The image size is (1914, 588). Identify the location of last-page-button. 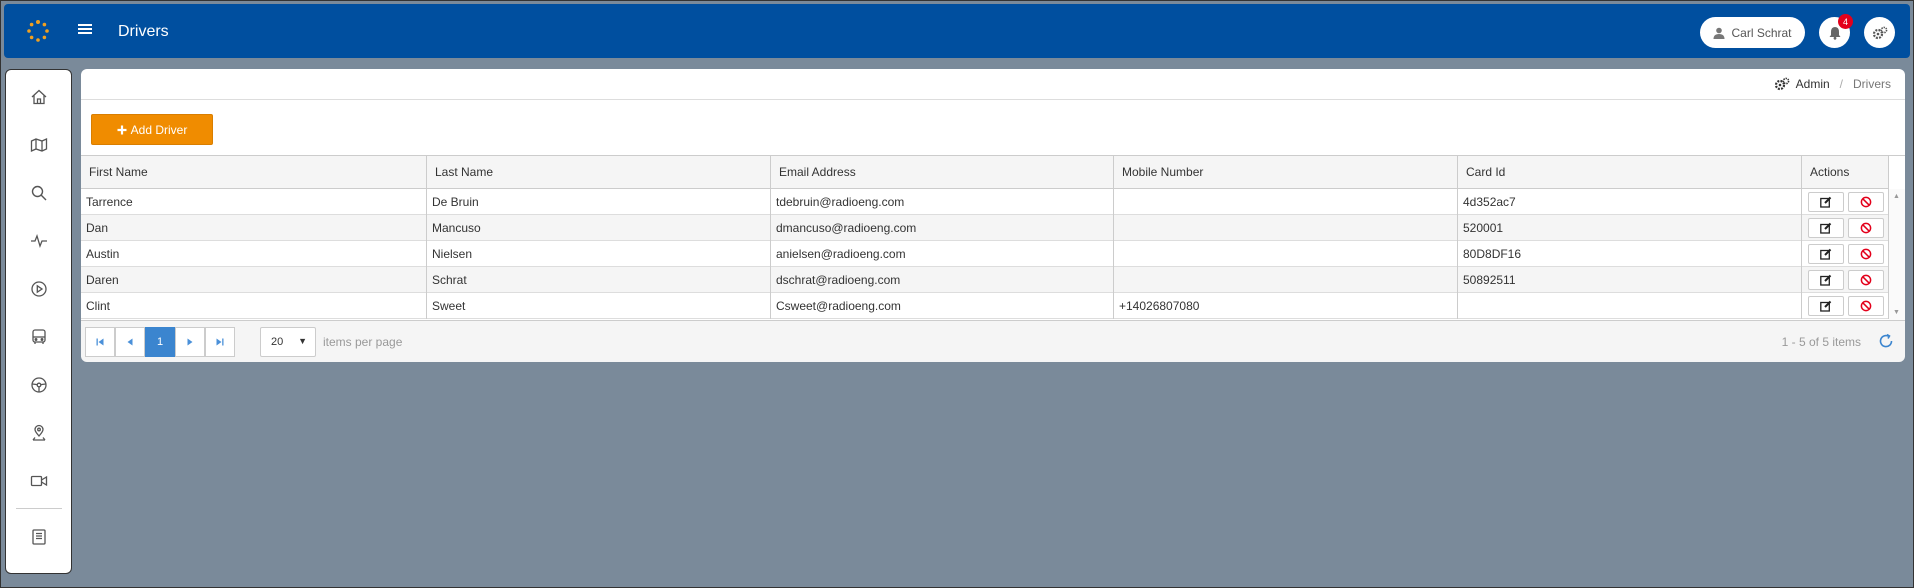
(220, 342).